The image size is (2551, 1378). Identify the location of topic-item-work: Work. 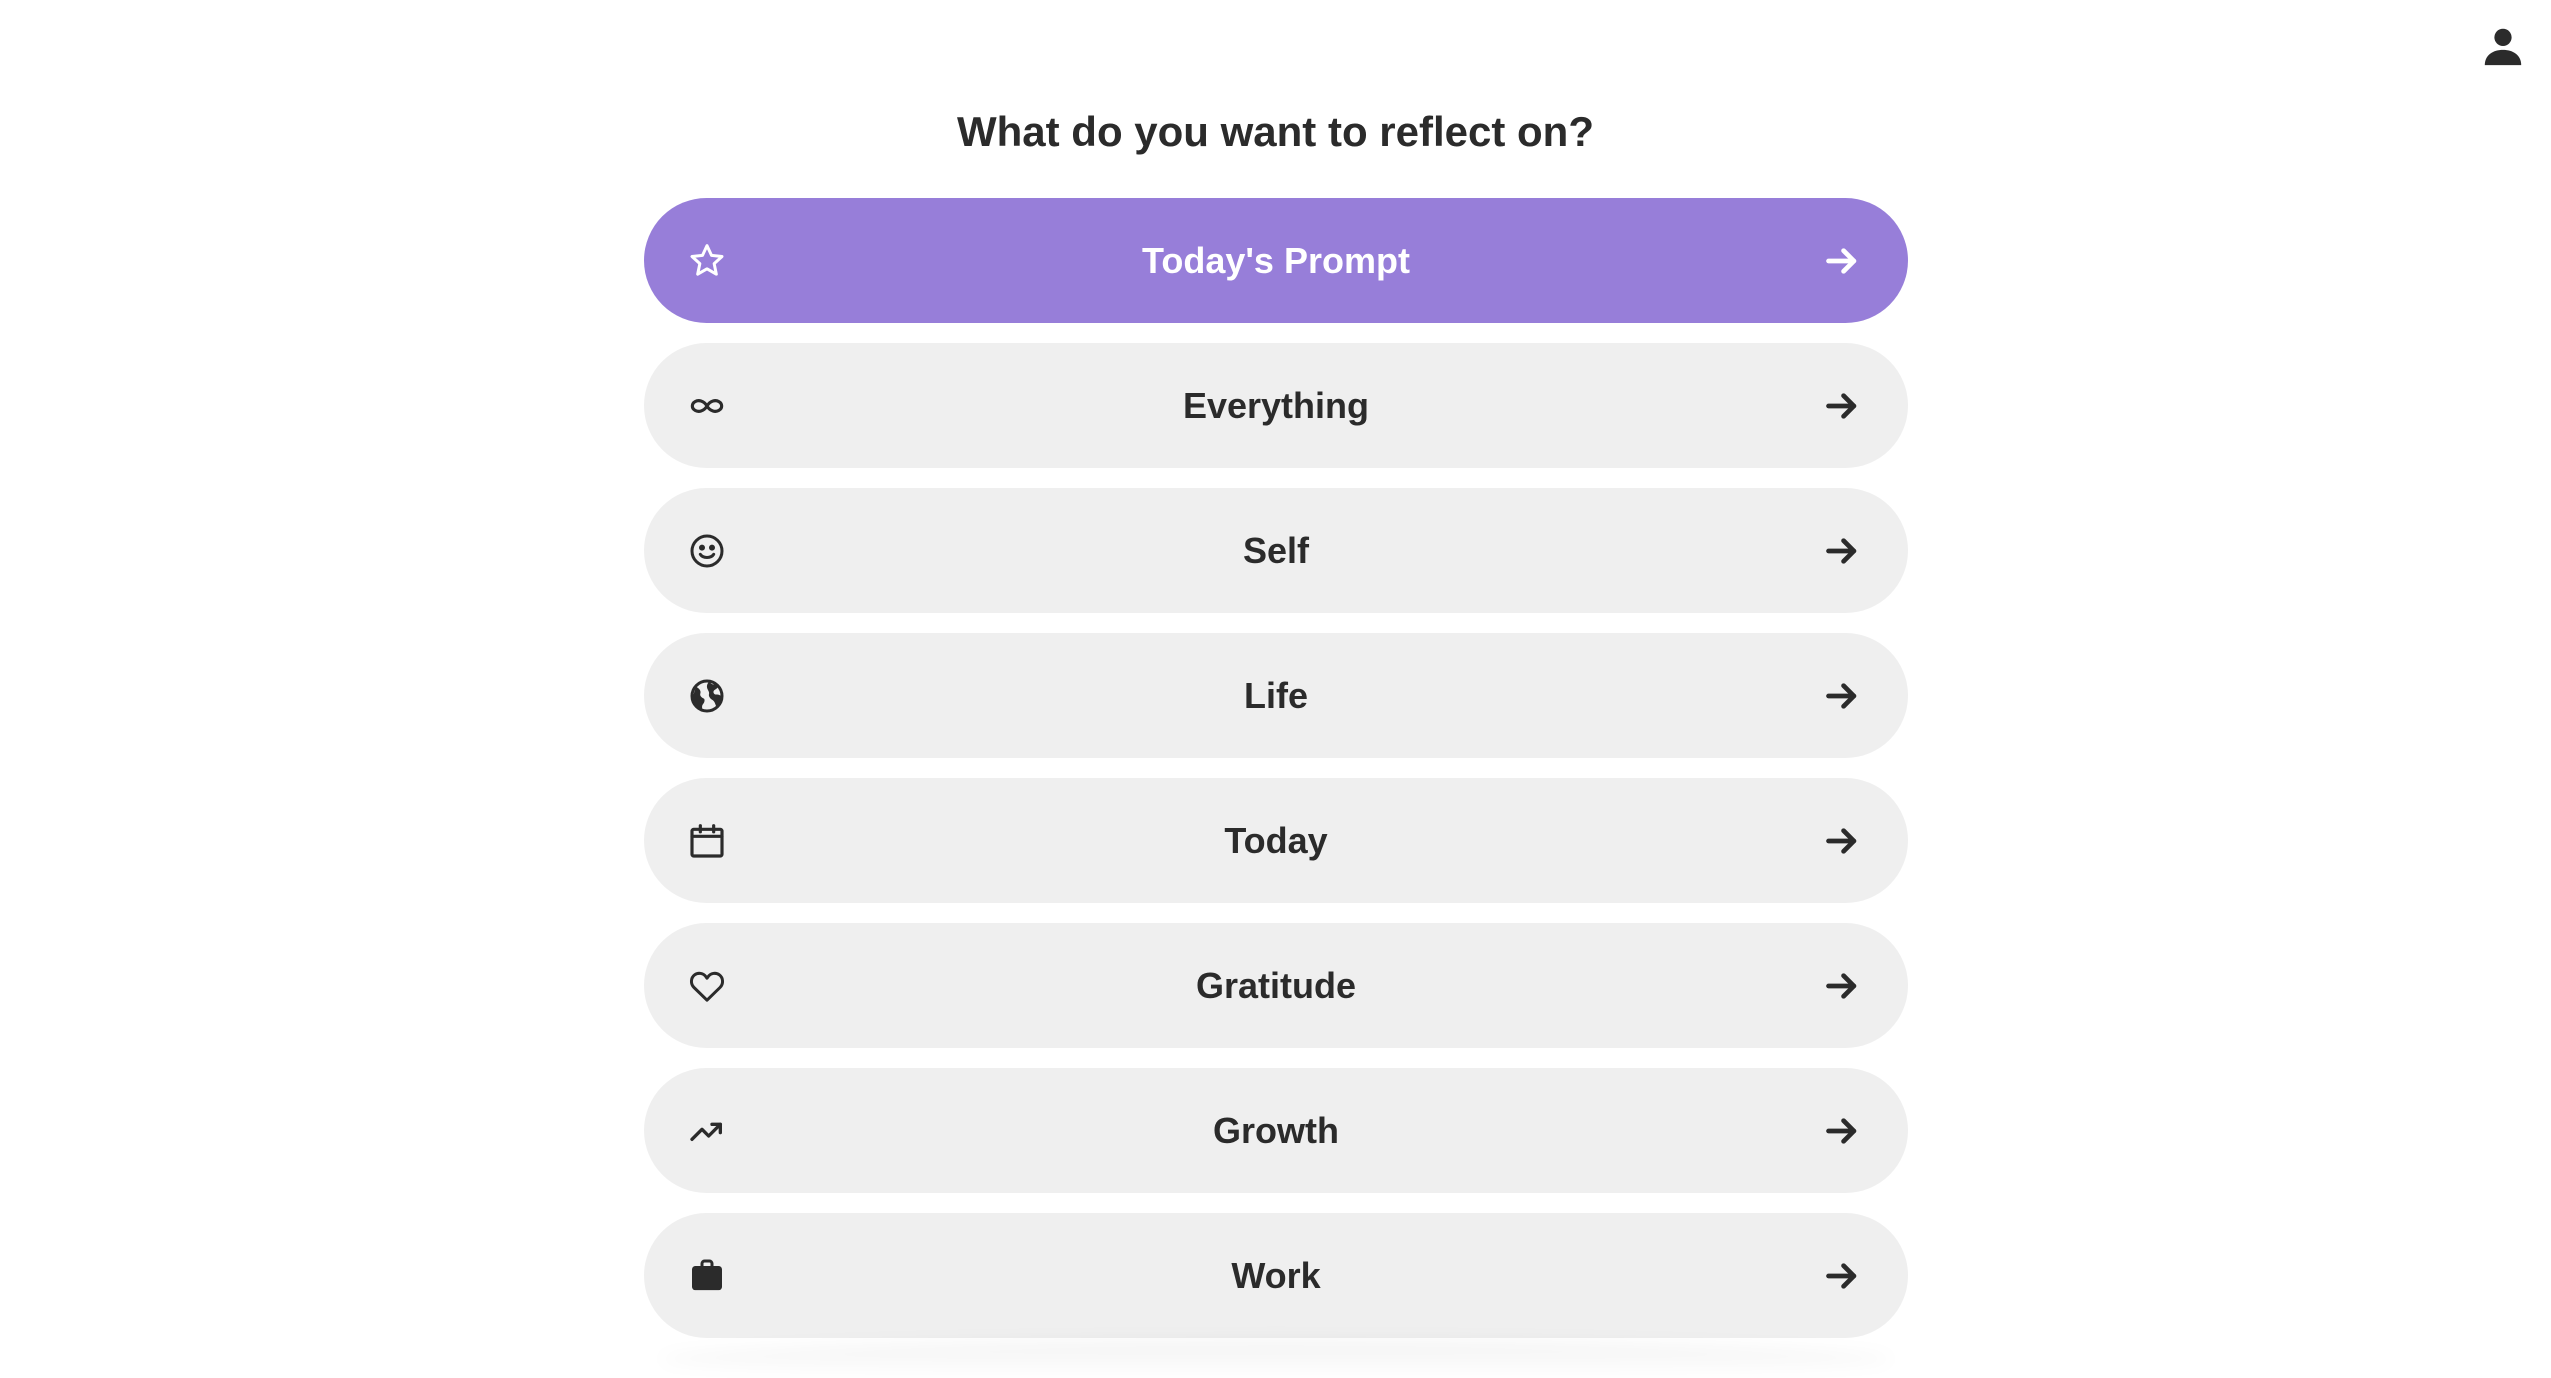
(1276, 1275).